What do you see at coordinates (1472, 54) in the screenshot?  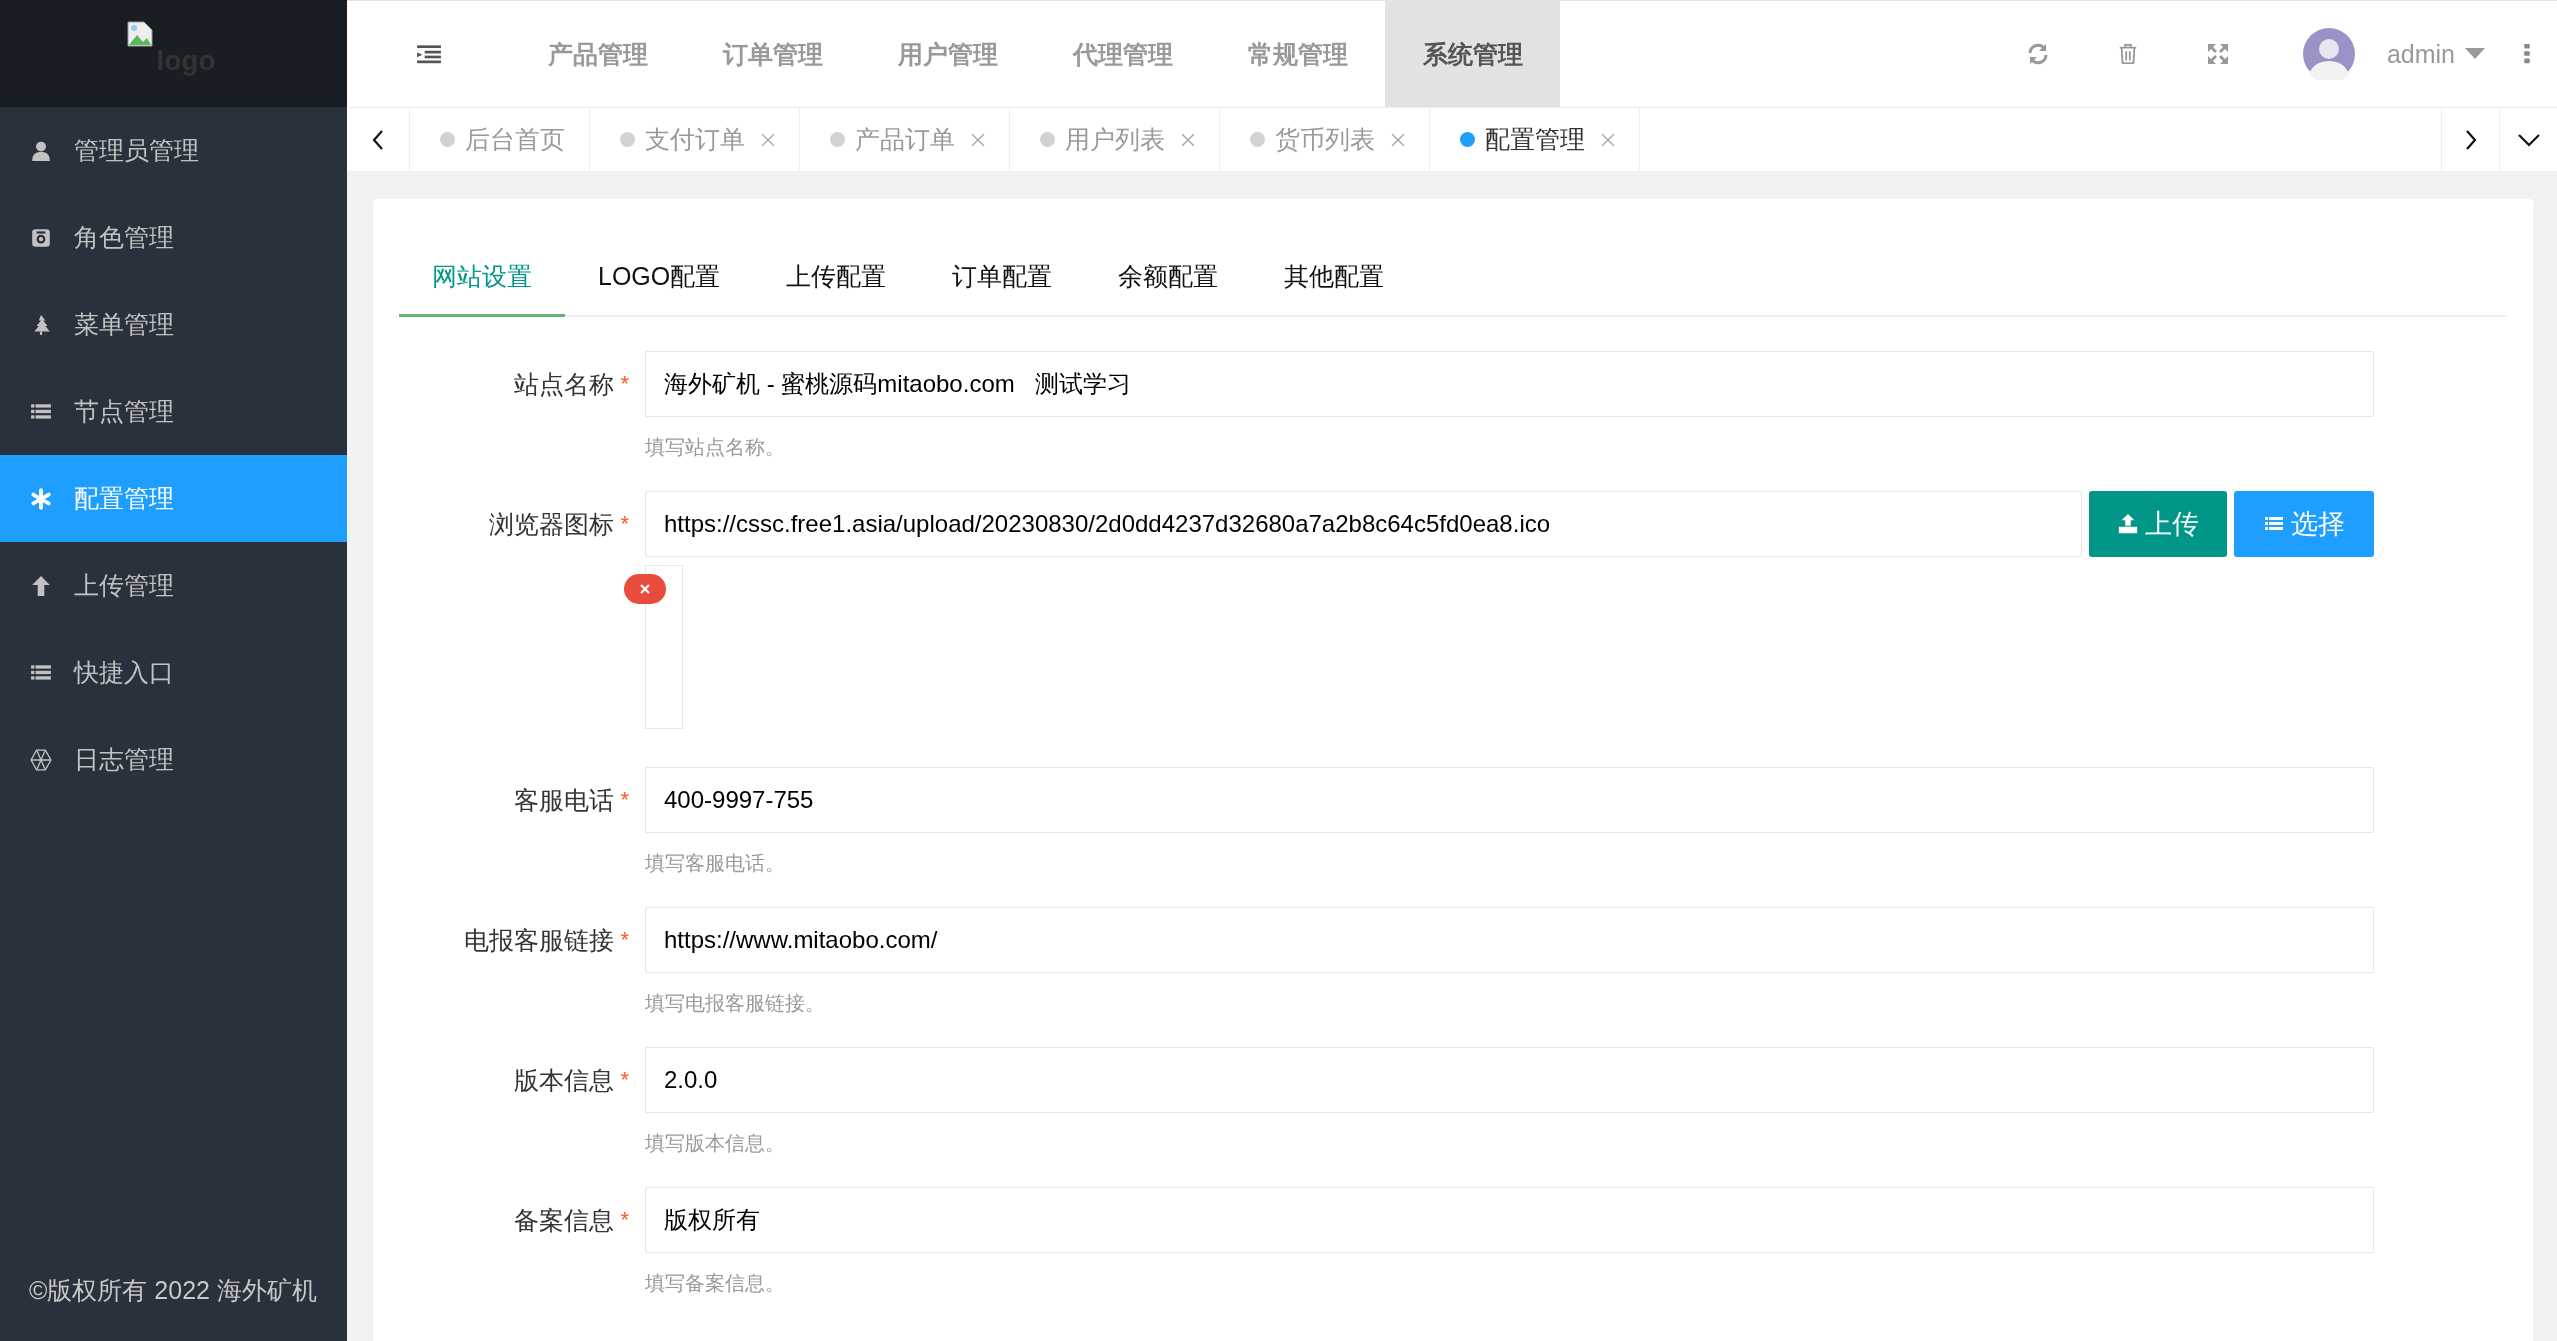 I see `top-nav-item: 系统管理` at bounding box center [1472, 54].